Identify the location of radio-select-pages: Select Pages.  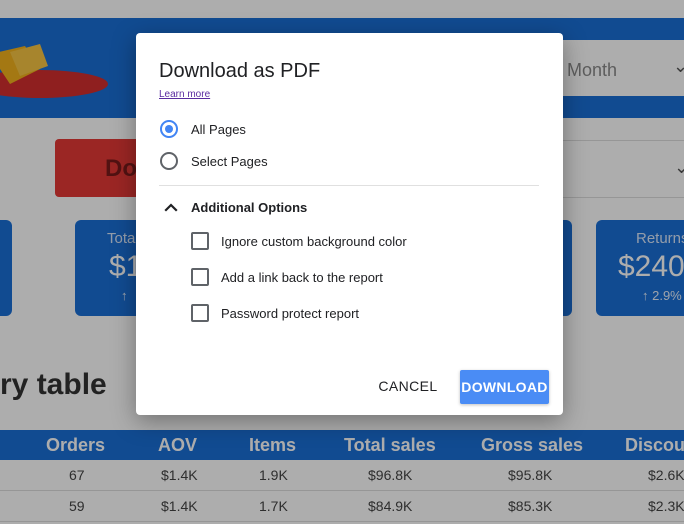
(214, 161).